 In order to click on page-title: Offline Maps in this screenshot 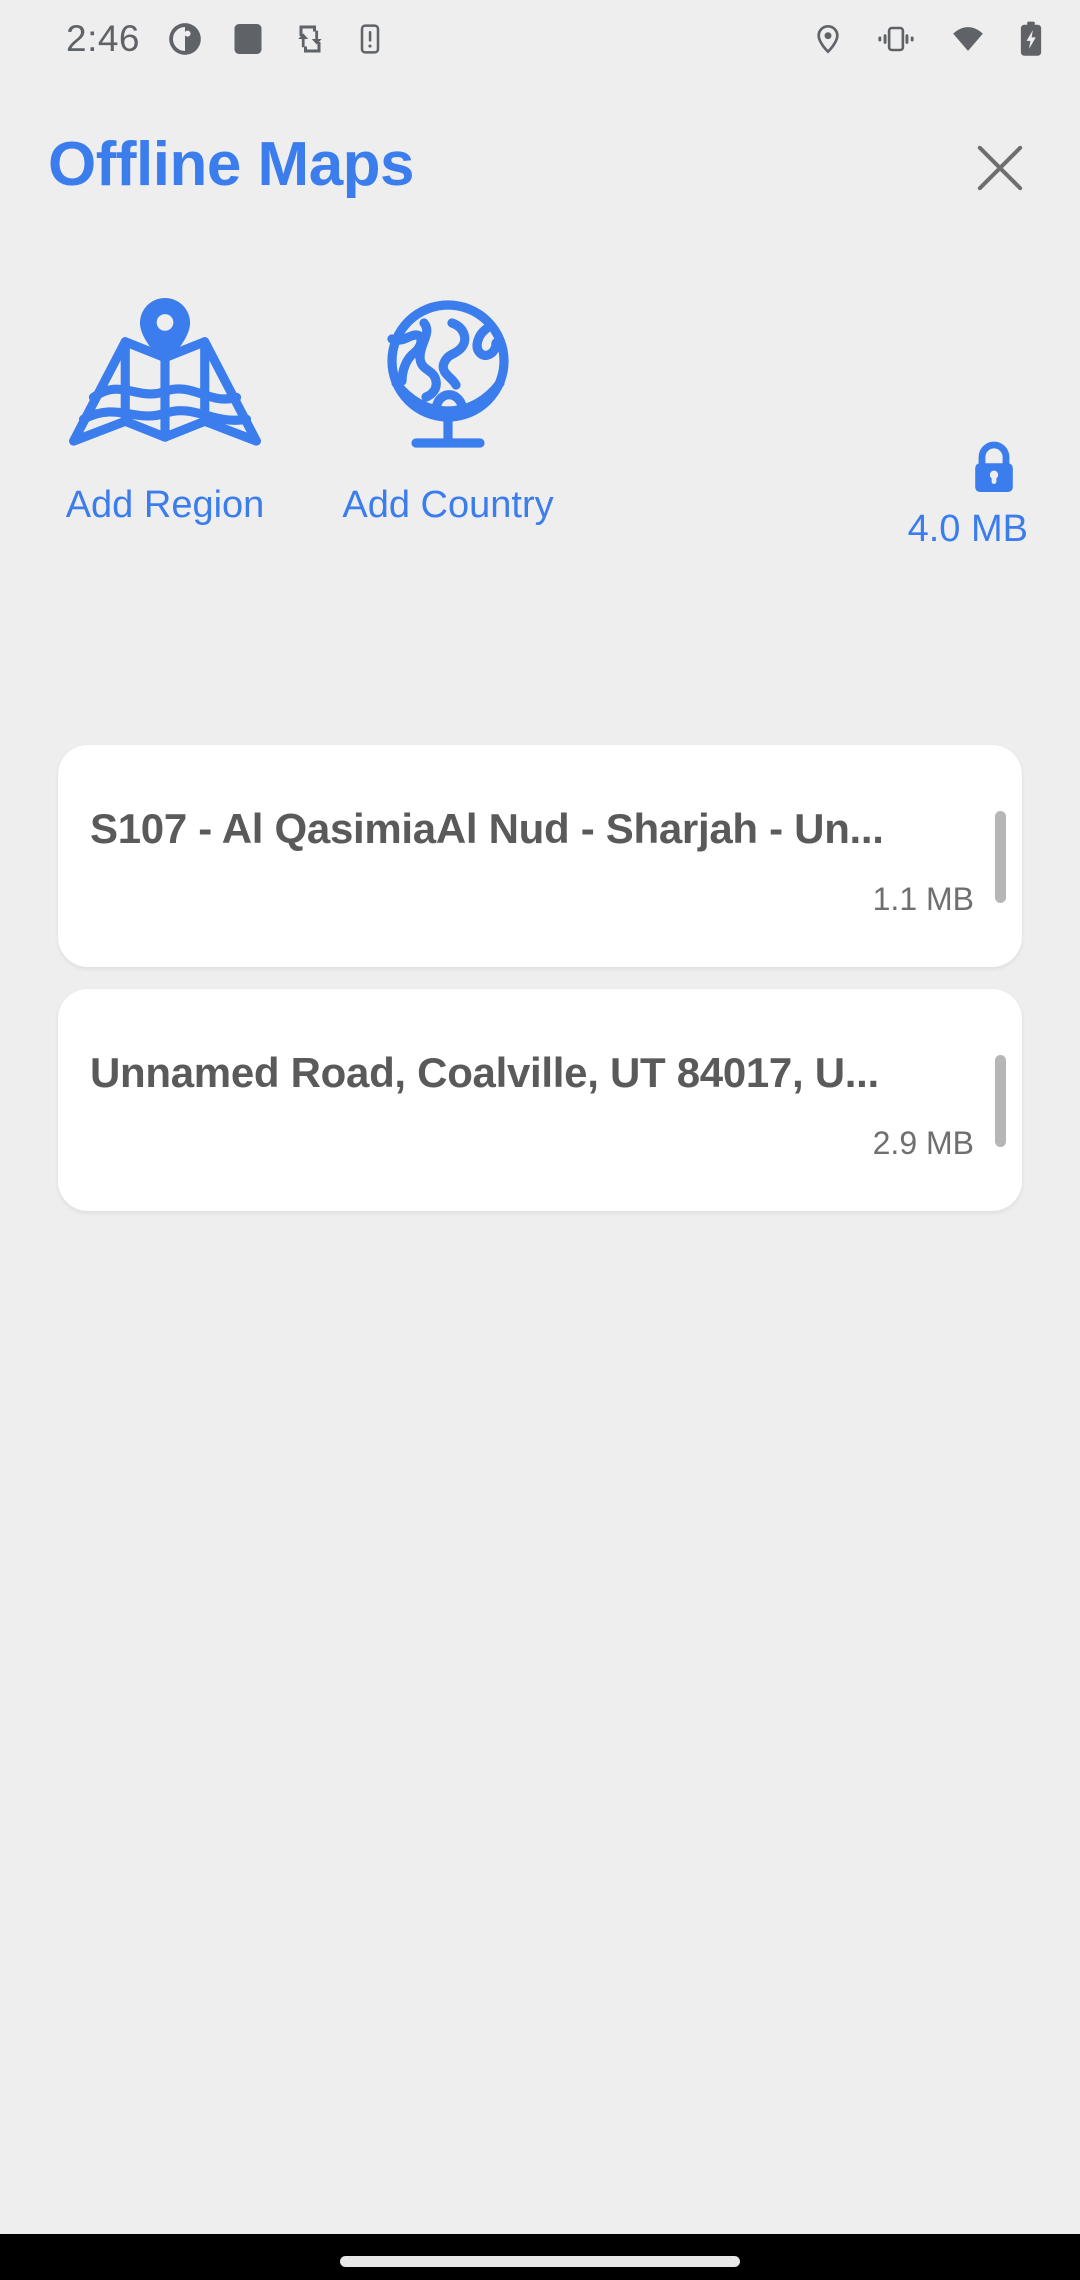, I will do `click(231, 164)`.